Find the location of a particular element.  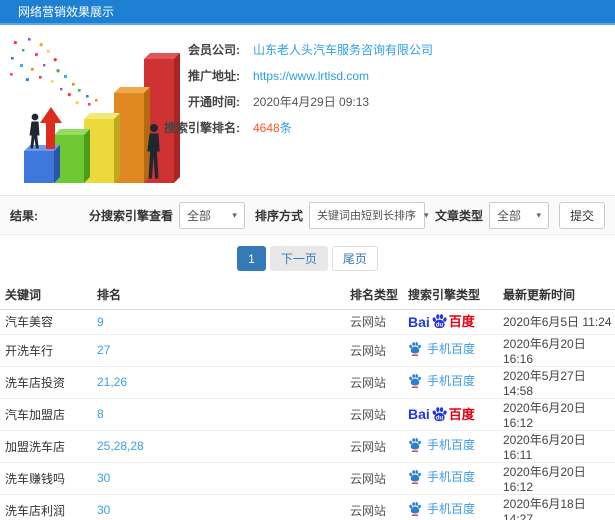

info-row-url: 推广地址: https://www.lrtlsd.com is located at coordinates (375, 76).